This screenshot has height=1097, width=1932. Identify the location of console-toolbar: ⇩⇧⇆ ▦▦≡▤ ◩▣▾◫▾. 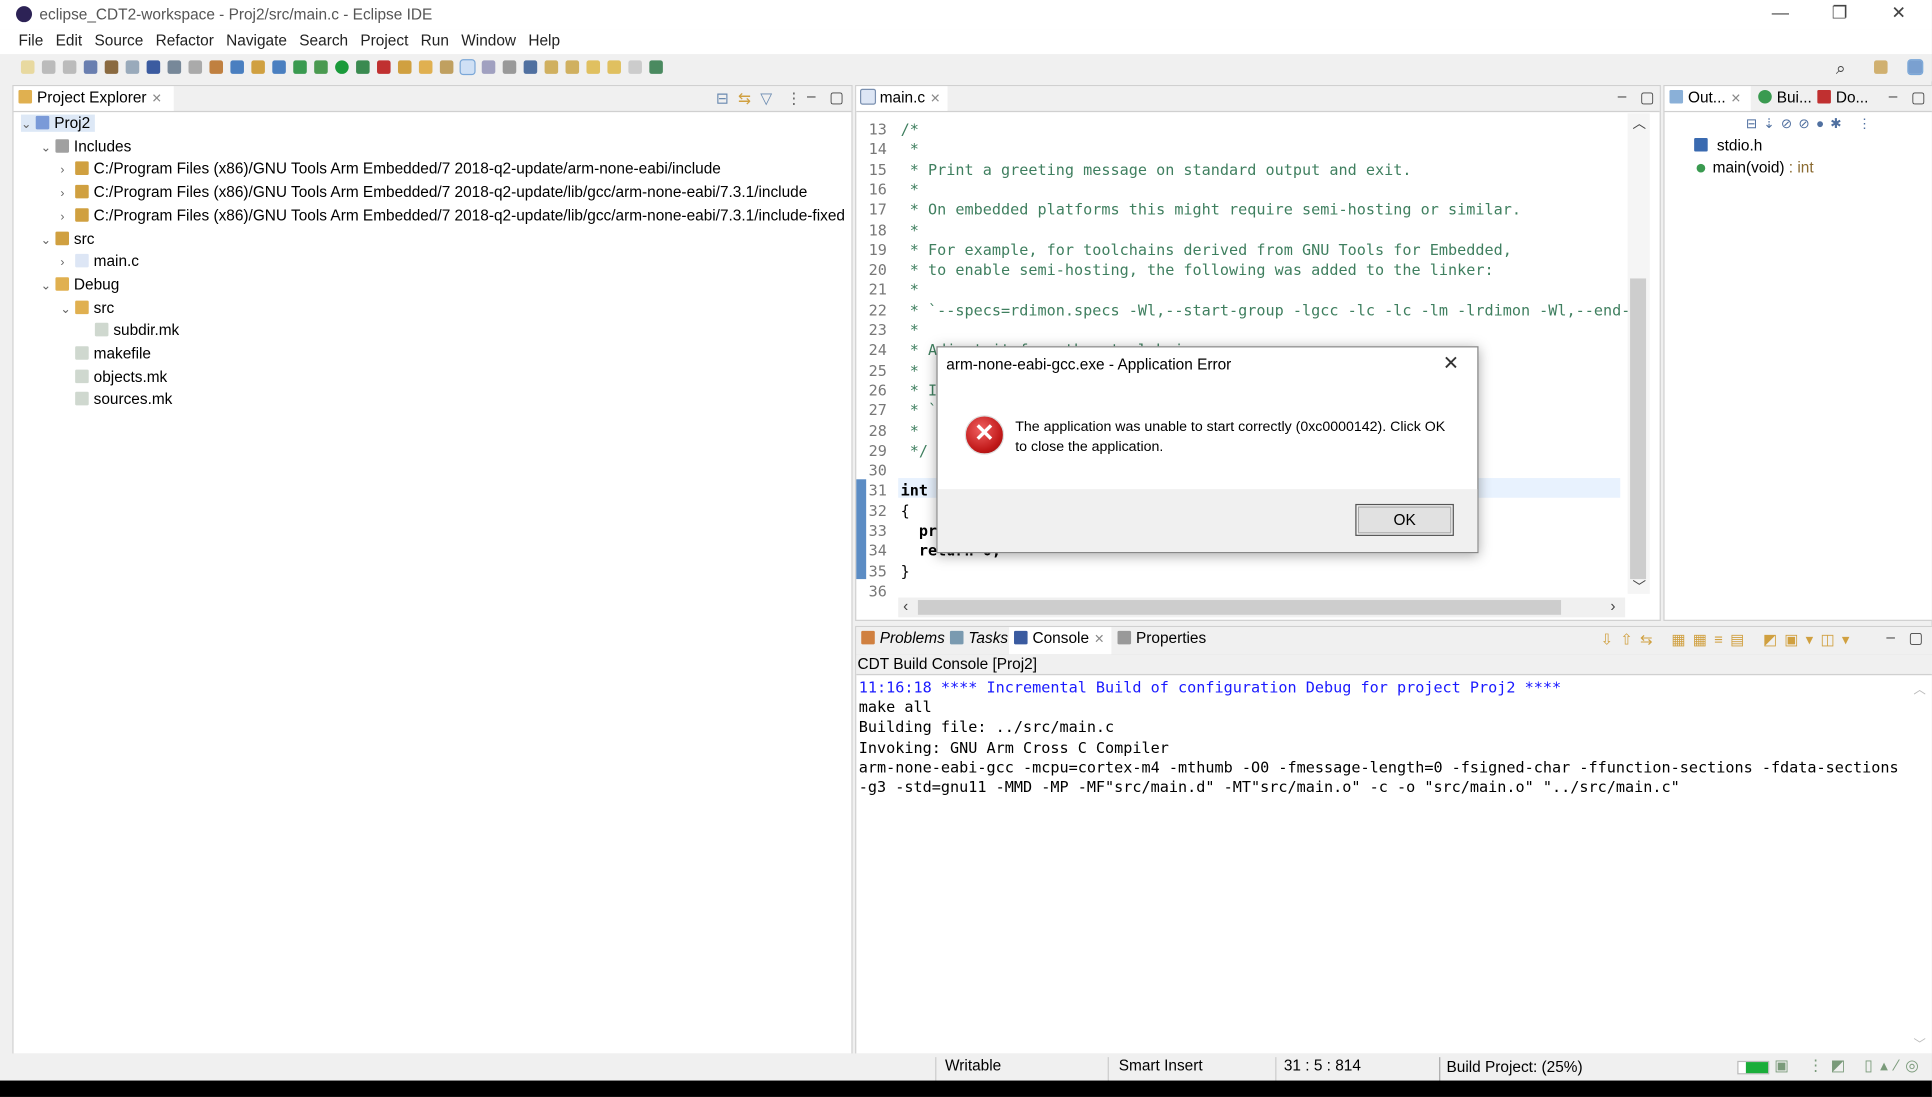
(1728, 639).